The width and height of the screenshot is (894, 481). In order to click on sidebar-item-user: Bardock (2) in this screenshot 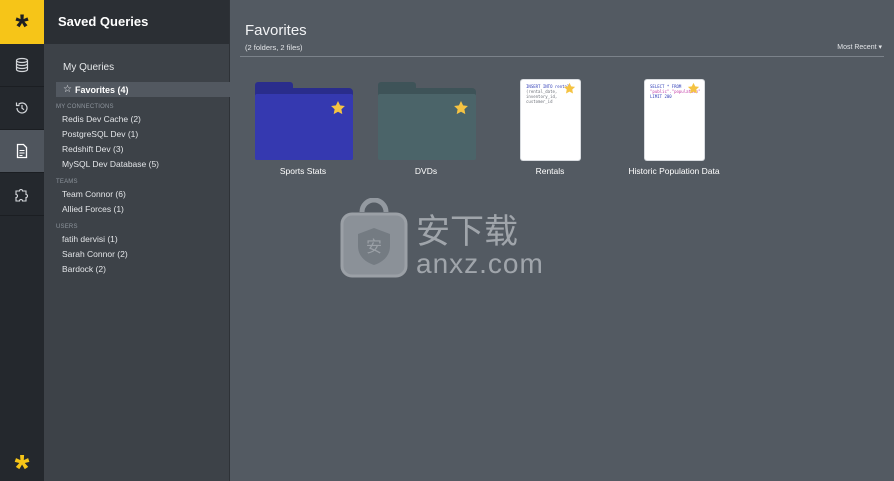, I will do `click(84, 269)`.